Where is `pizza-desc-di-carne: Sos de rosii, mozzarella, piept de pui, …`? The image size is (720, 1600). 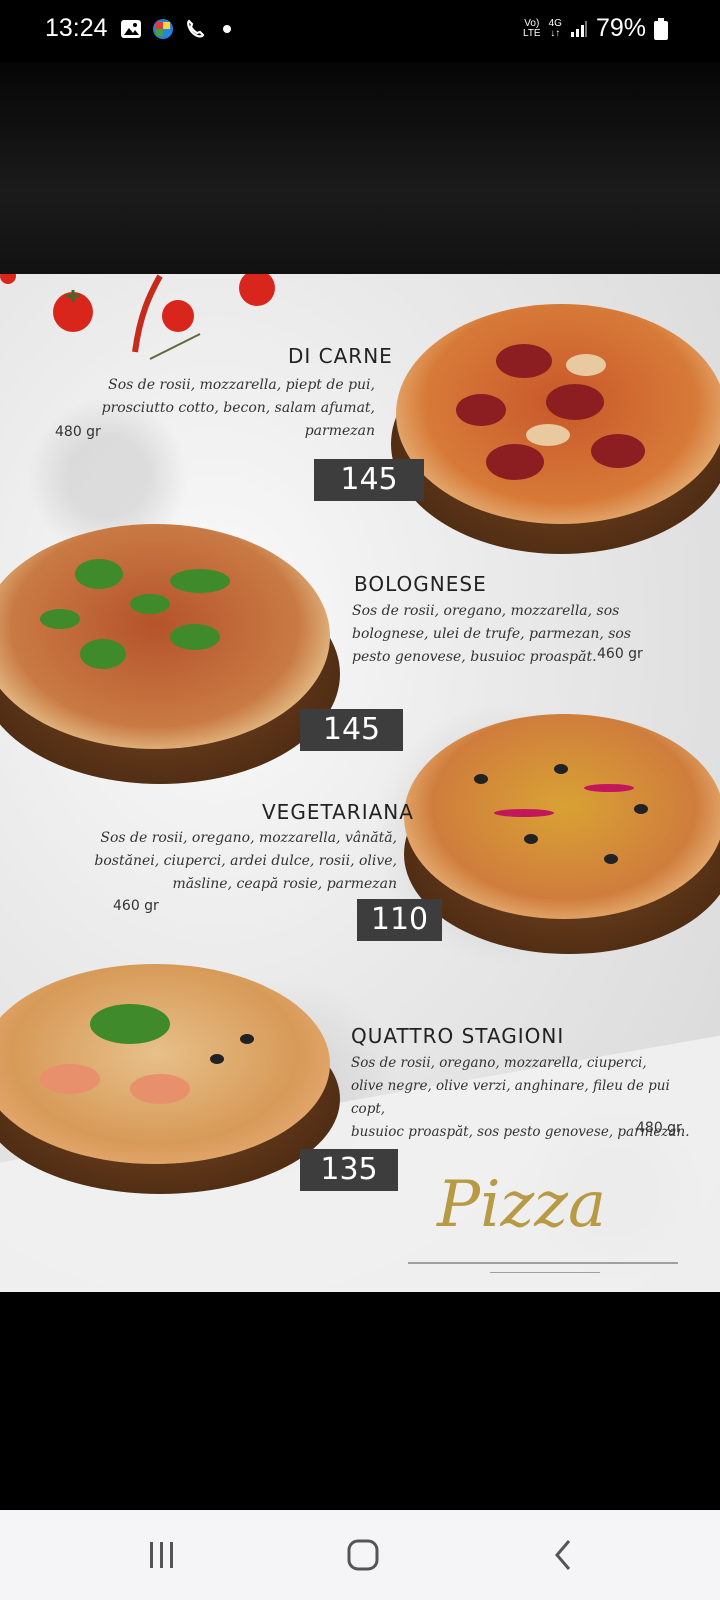
pizza-desc-di-carne: Sos de rosii, mozzarella, piept de pui, … is located at coordinates (238, 408).